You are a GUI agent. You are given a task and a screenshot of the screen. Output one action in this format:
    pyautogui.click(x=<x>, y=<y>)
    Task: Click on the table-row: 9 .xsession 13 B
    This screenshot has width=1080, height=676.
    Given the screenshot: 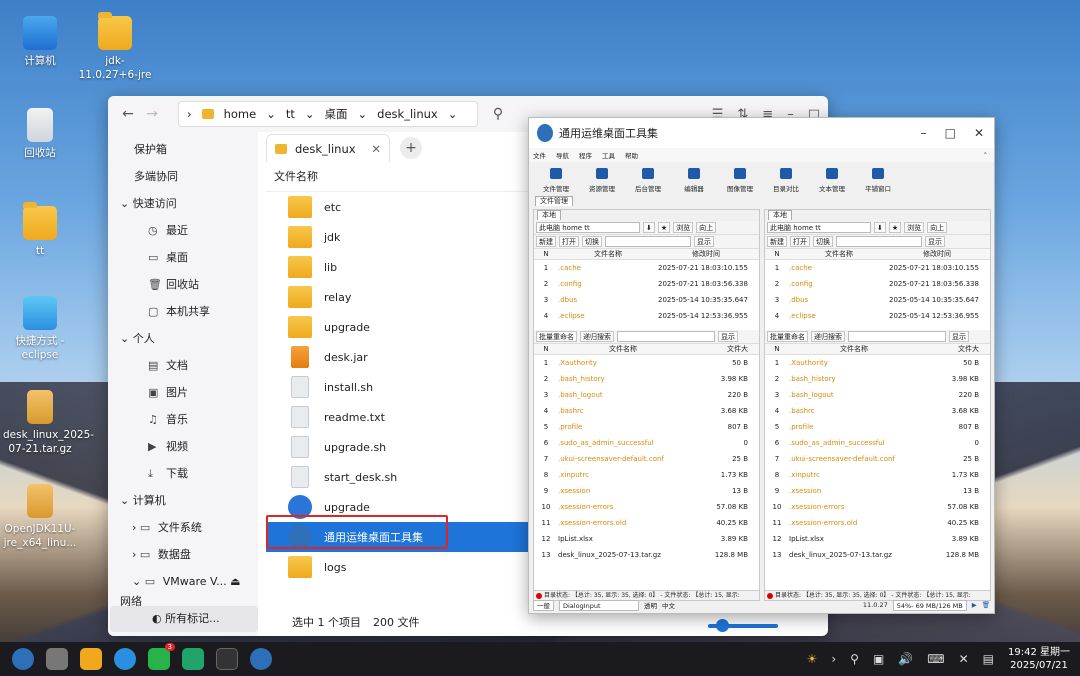 What is the action you would take?
    pyautogui.click(x=646, y=491)
    